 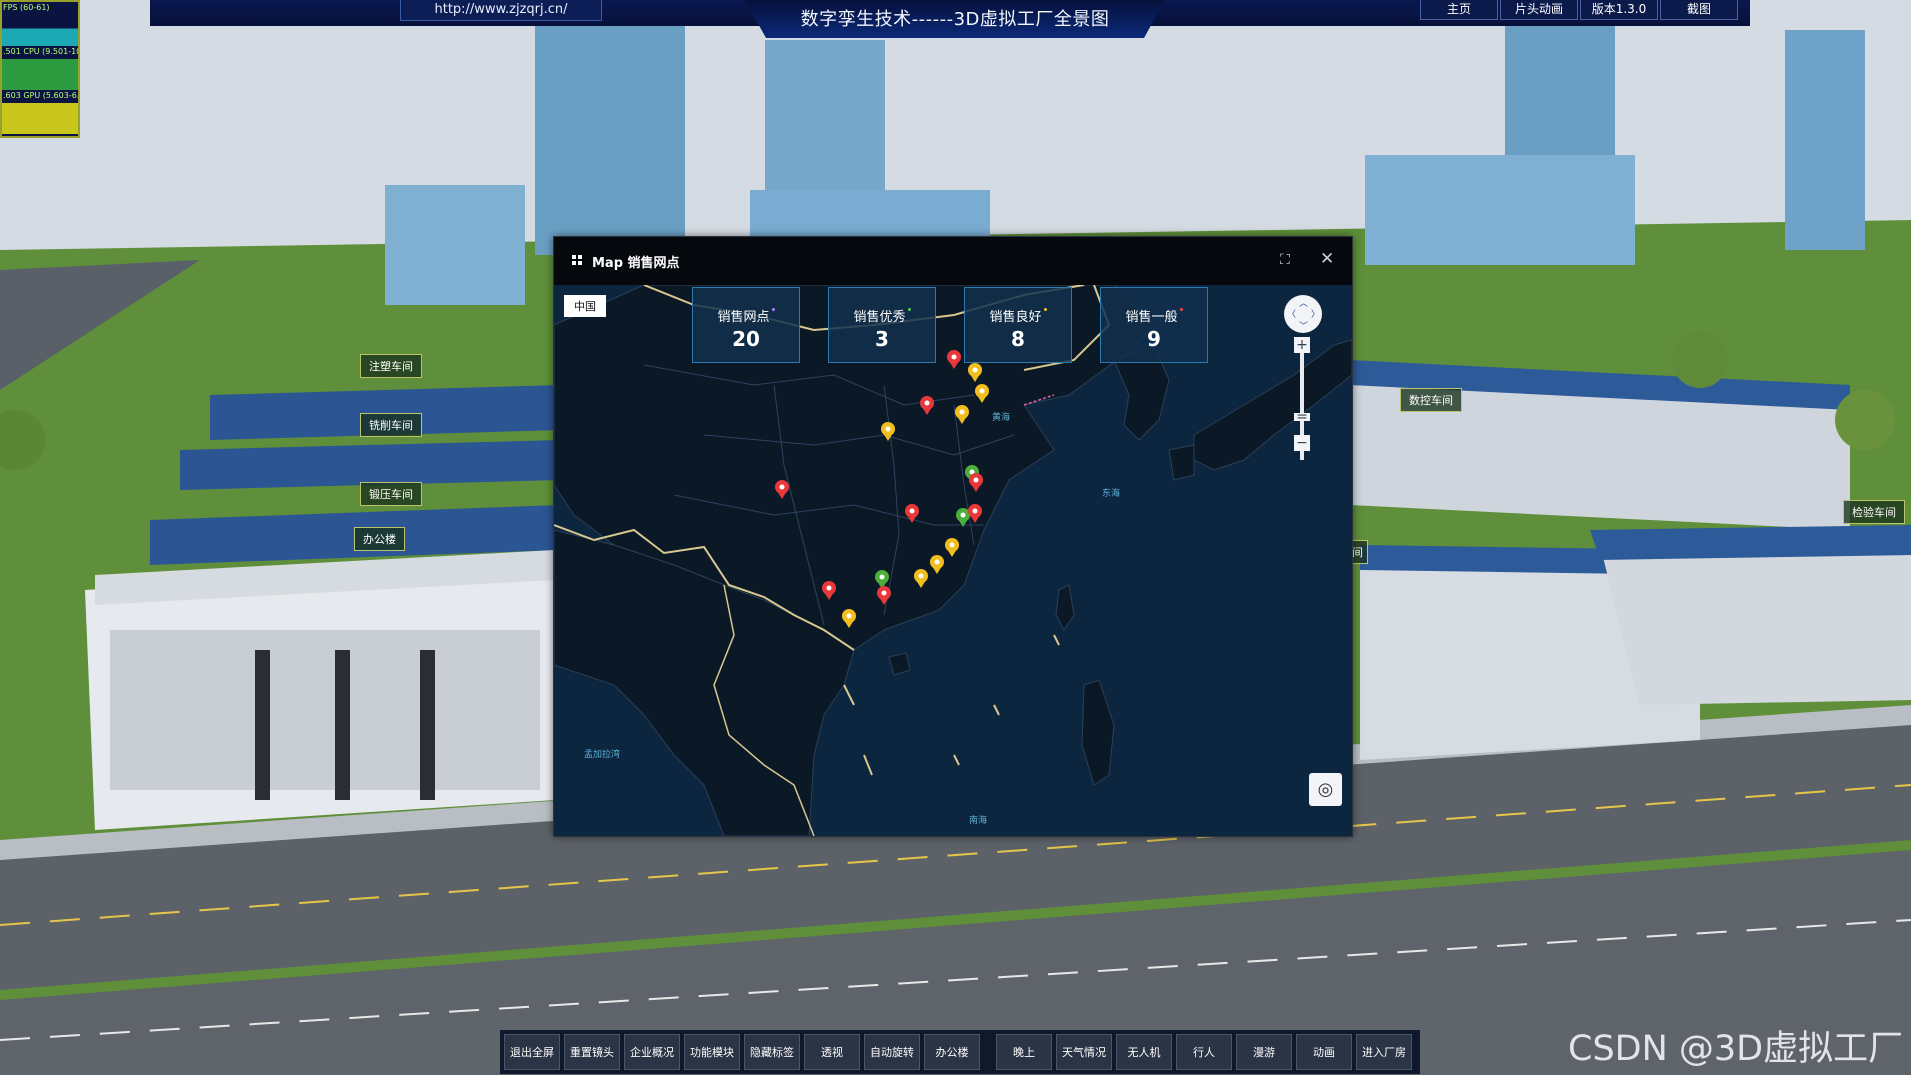 What do you see at coordinates (879, 317) in the screenshot?
I see `stat-label-excellent: 销售优秀` at bounding box center [879, 317].